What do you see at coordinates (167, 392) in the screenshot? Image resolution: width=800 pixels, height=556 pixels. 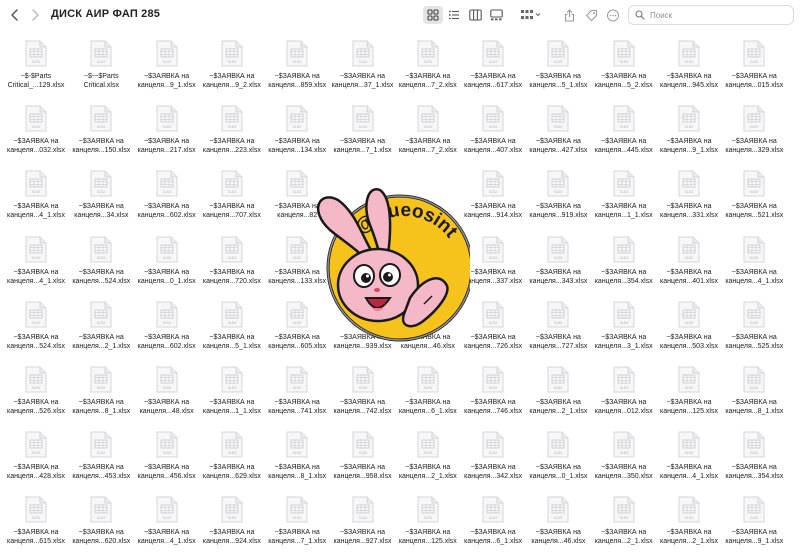 I see `file-item: XLSX ~$ЗАЯВКА на канцеля...48.xlsx` at bounding box center [167, 392].